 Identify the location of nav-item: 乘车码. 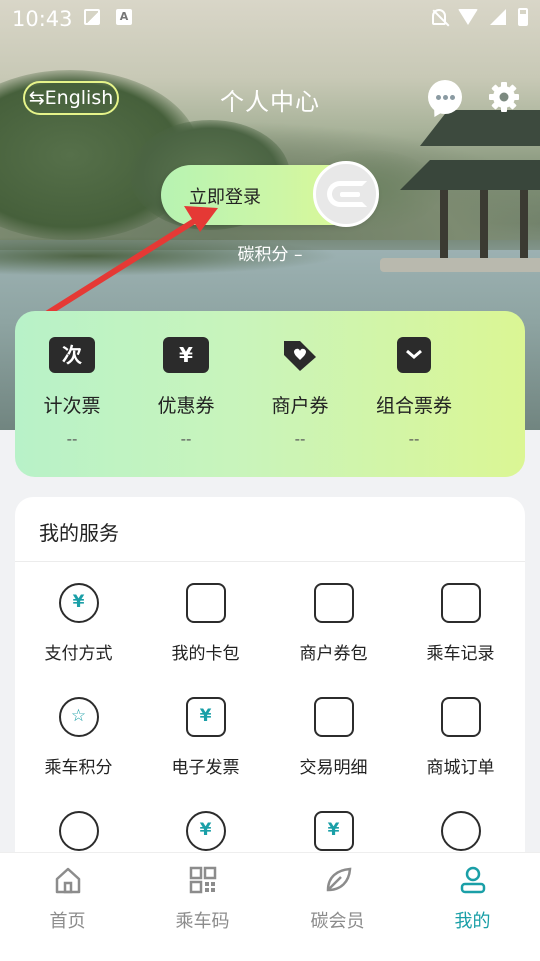
(202, 899).